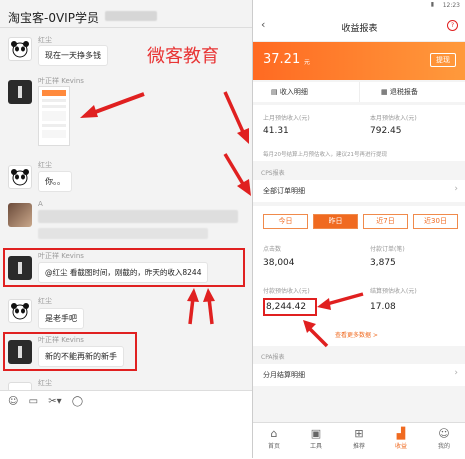 The width and height of the screenshot is (465, 459). Describe the element at coordinates (401, 433) in the screenshot. I see `chart-icon: ▟` at that location.